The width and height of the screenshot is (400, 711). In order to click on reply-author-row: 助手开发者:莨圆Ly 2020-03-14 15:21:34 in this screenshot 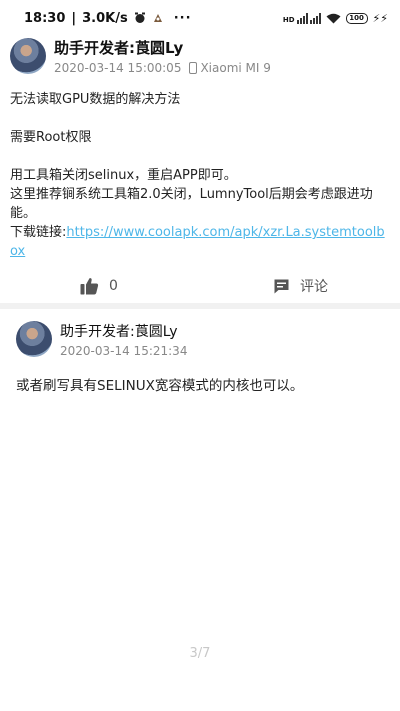, I will do `click(200, 339)`.